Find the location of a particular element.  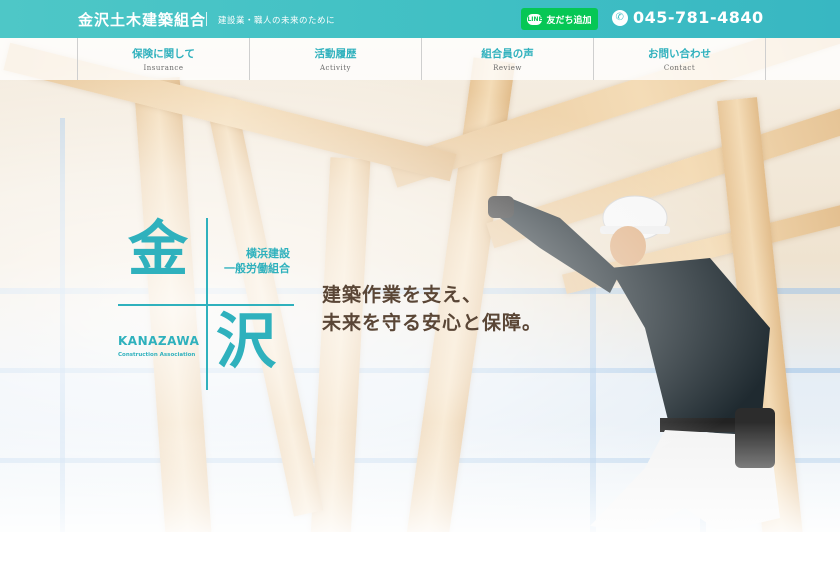

logo-english-sub: Construction Association is located at coordinates (157, 355).